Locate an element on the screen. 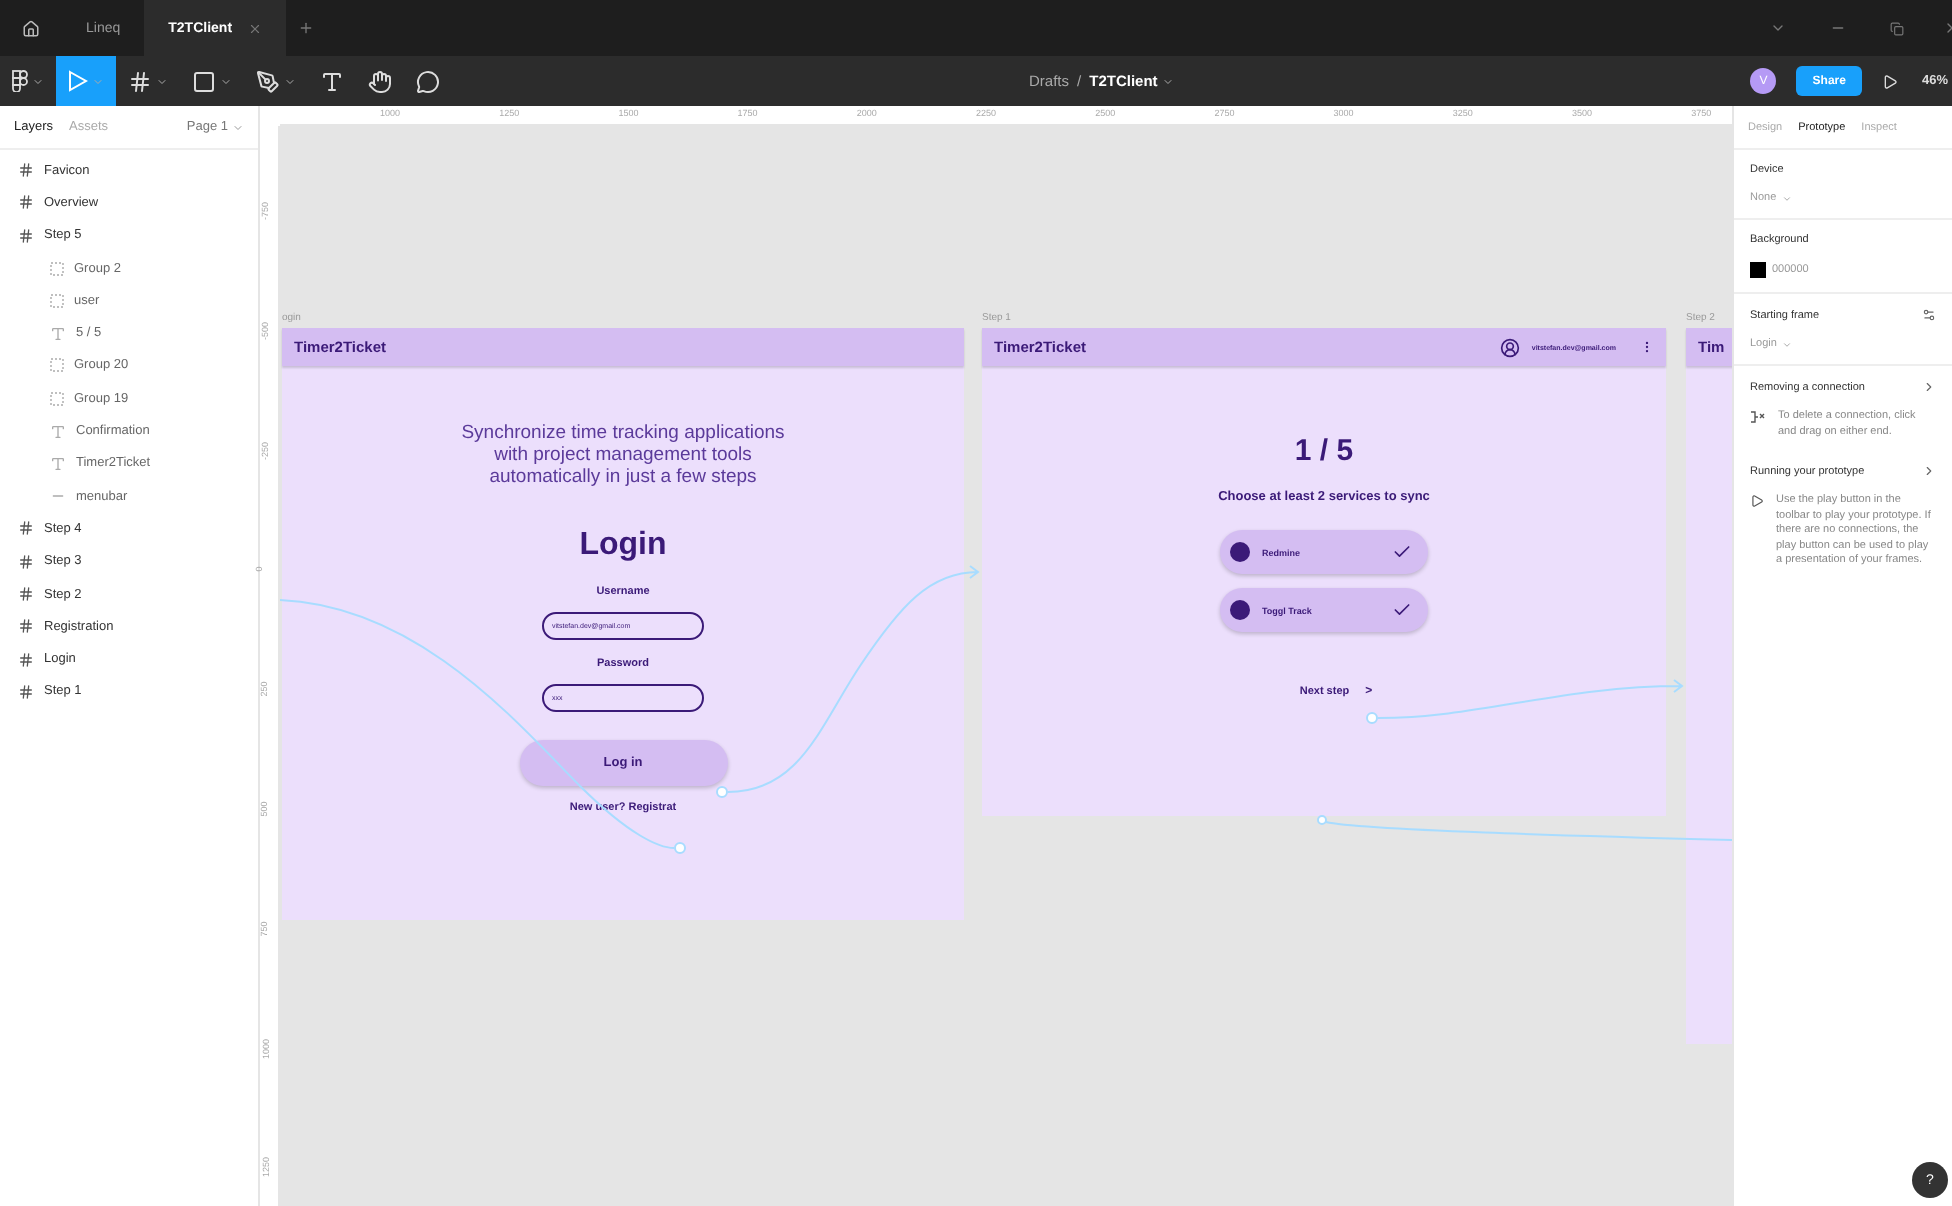 This screenshot has width=1952, height=1206. disconnect-icon is located at coordinates (1758, 417).